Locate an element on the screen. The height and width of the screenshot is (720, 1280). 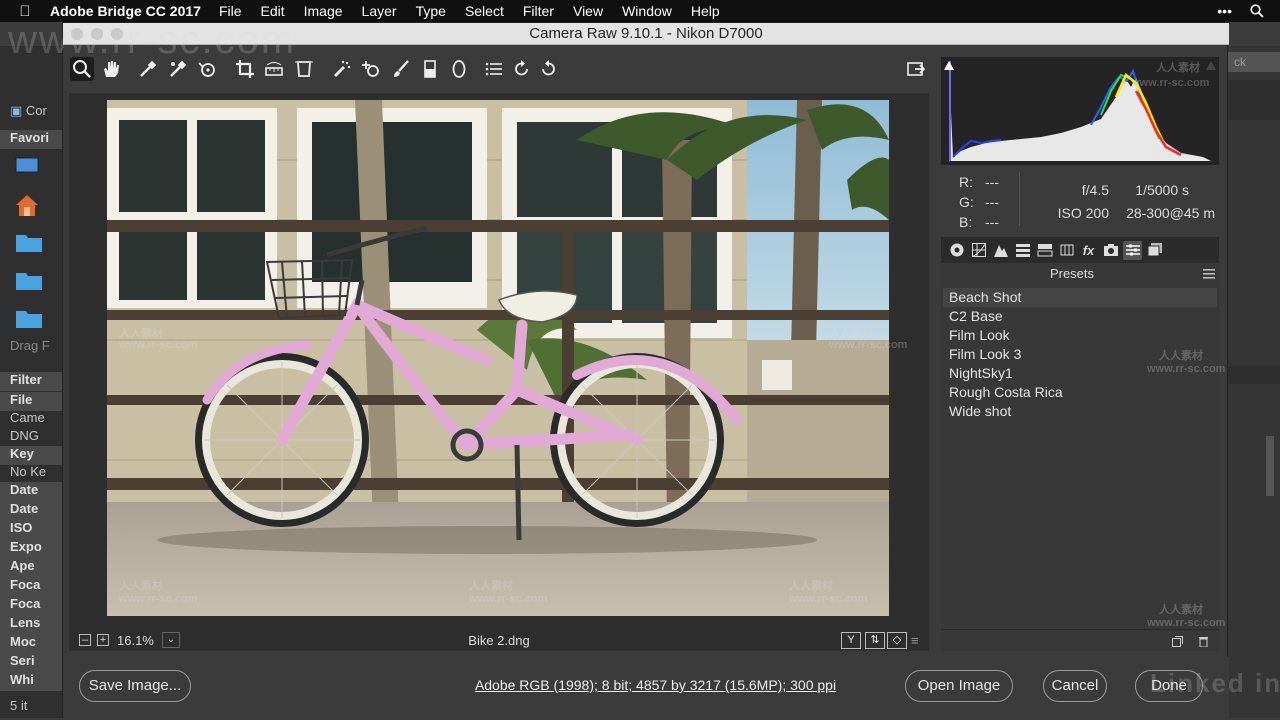
shadow-clipping-warning-icon is located at coordinates (949, 65).